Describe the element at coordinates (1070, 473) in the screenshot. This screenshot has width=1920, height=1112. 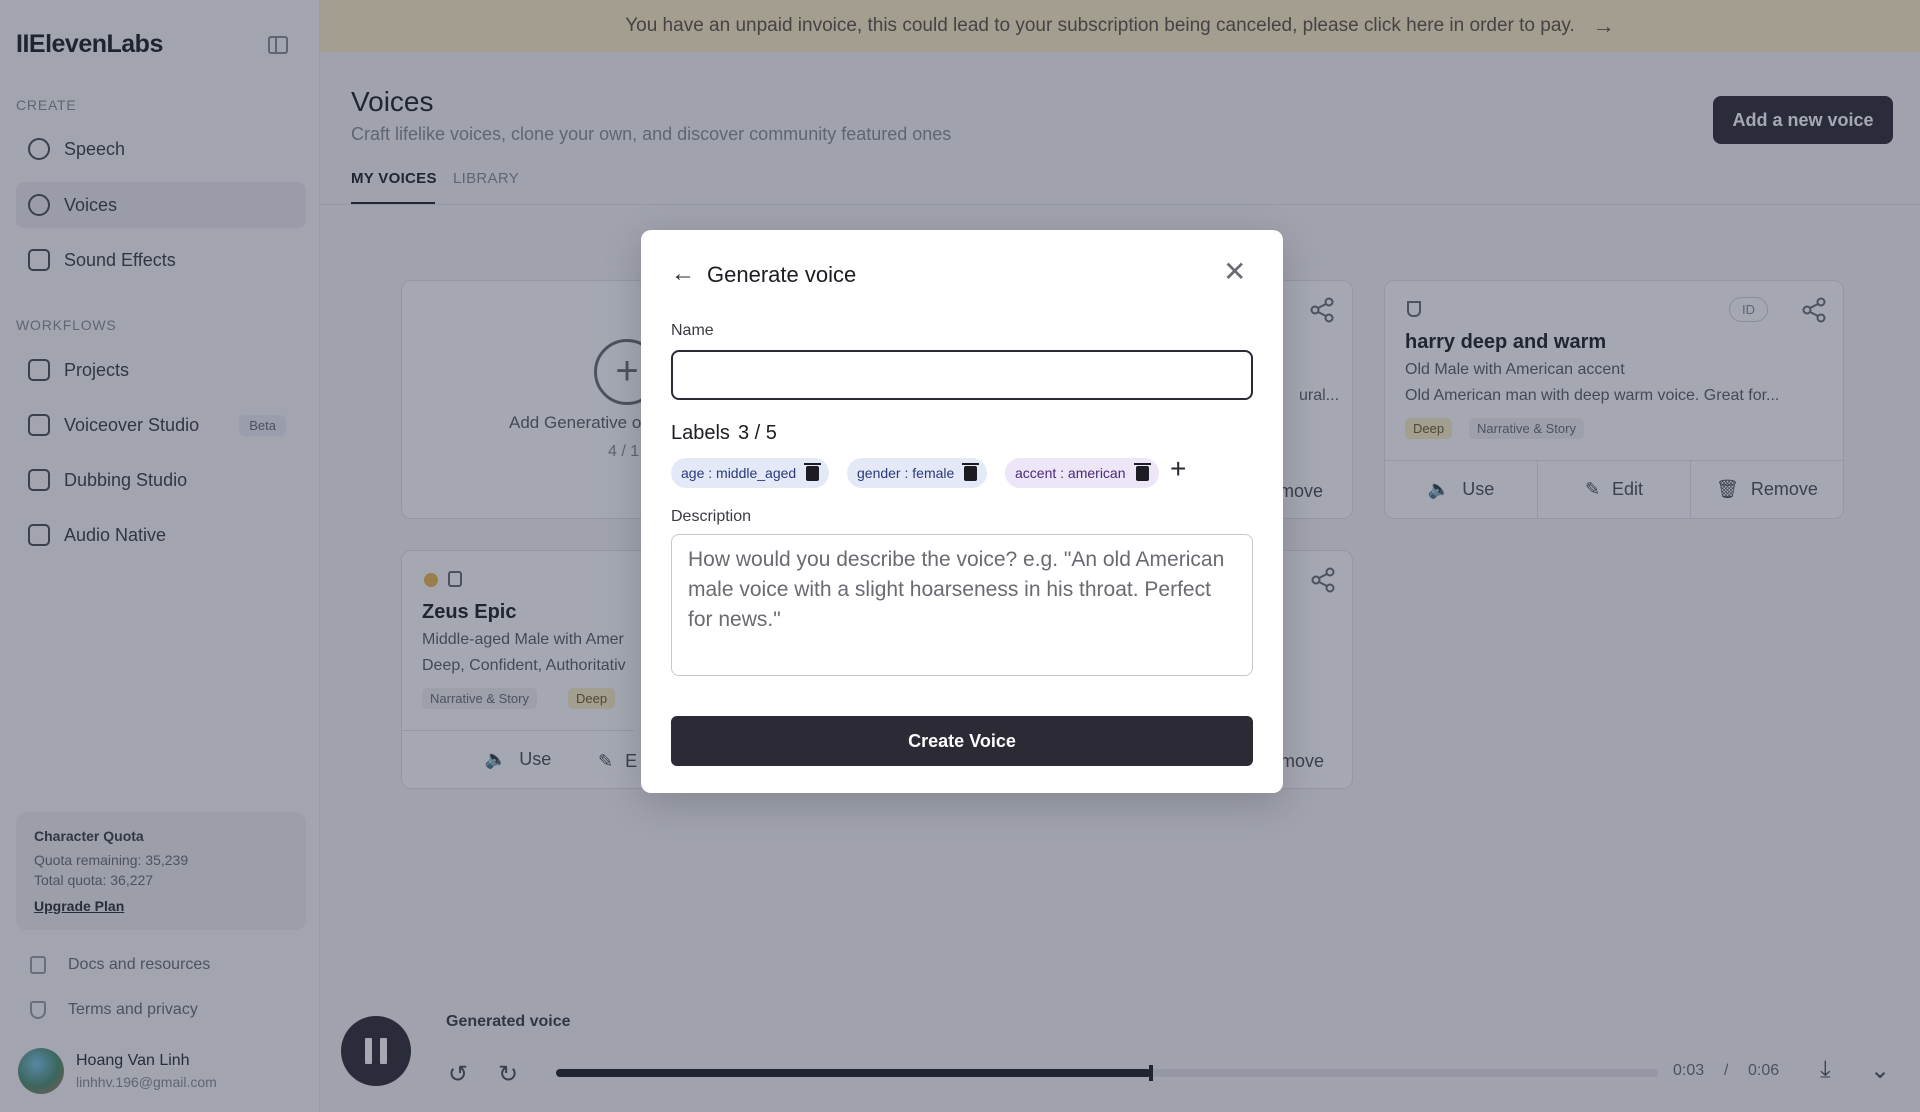
I see `label-chip-text: accent : american` at that location.